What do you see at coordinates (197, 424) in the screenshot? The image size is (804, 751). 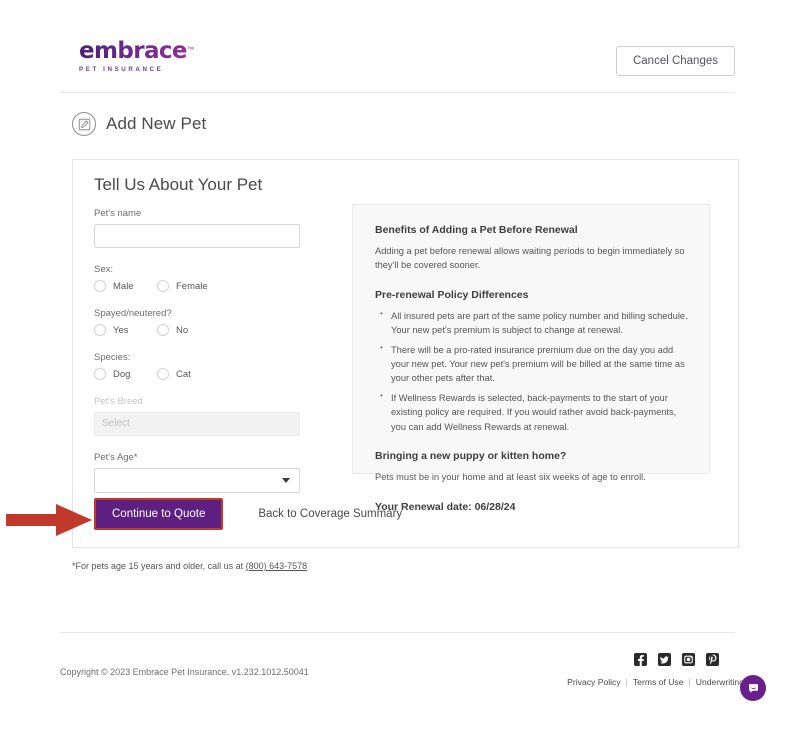 I see `pet-breed-select: Select` at bounding box center [197, 424].